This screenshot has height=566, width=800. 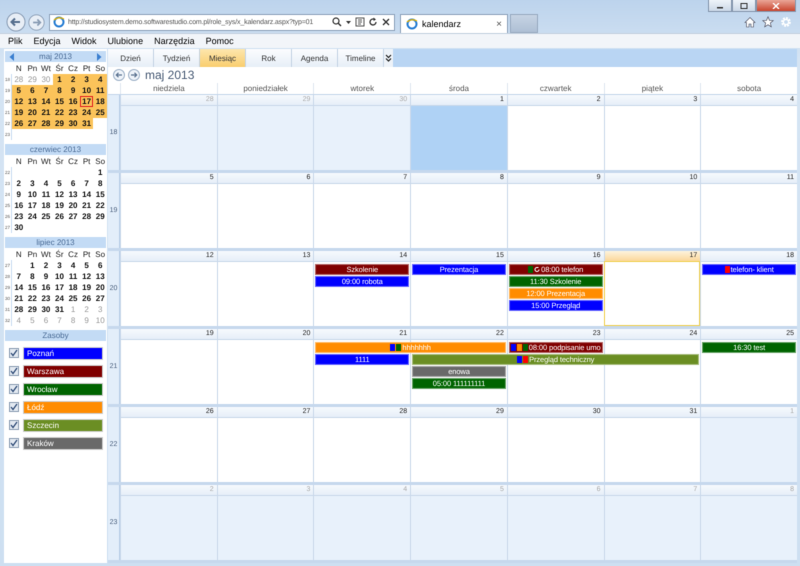 What do you see at coordinates (33, 216) in the screenshot?
I see `date-cell: 24` at bounding box center [33, 216].